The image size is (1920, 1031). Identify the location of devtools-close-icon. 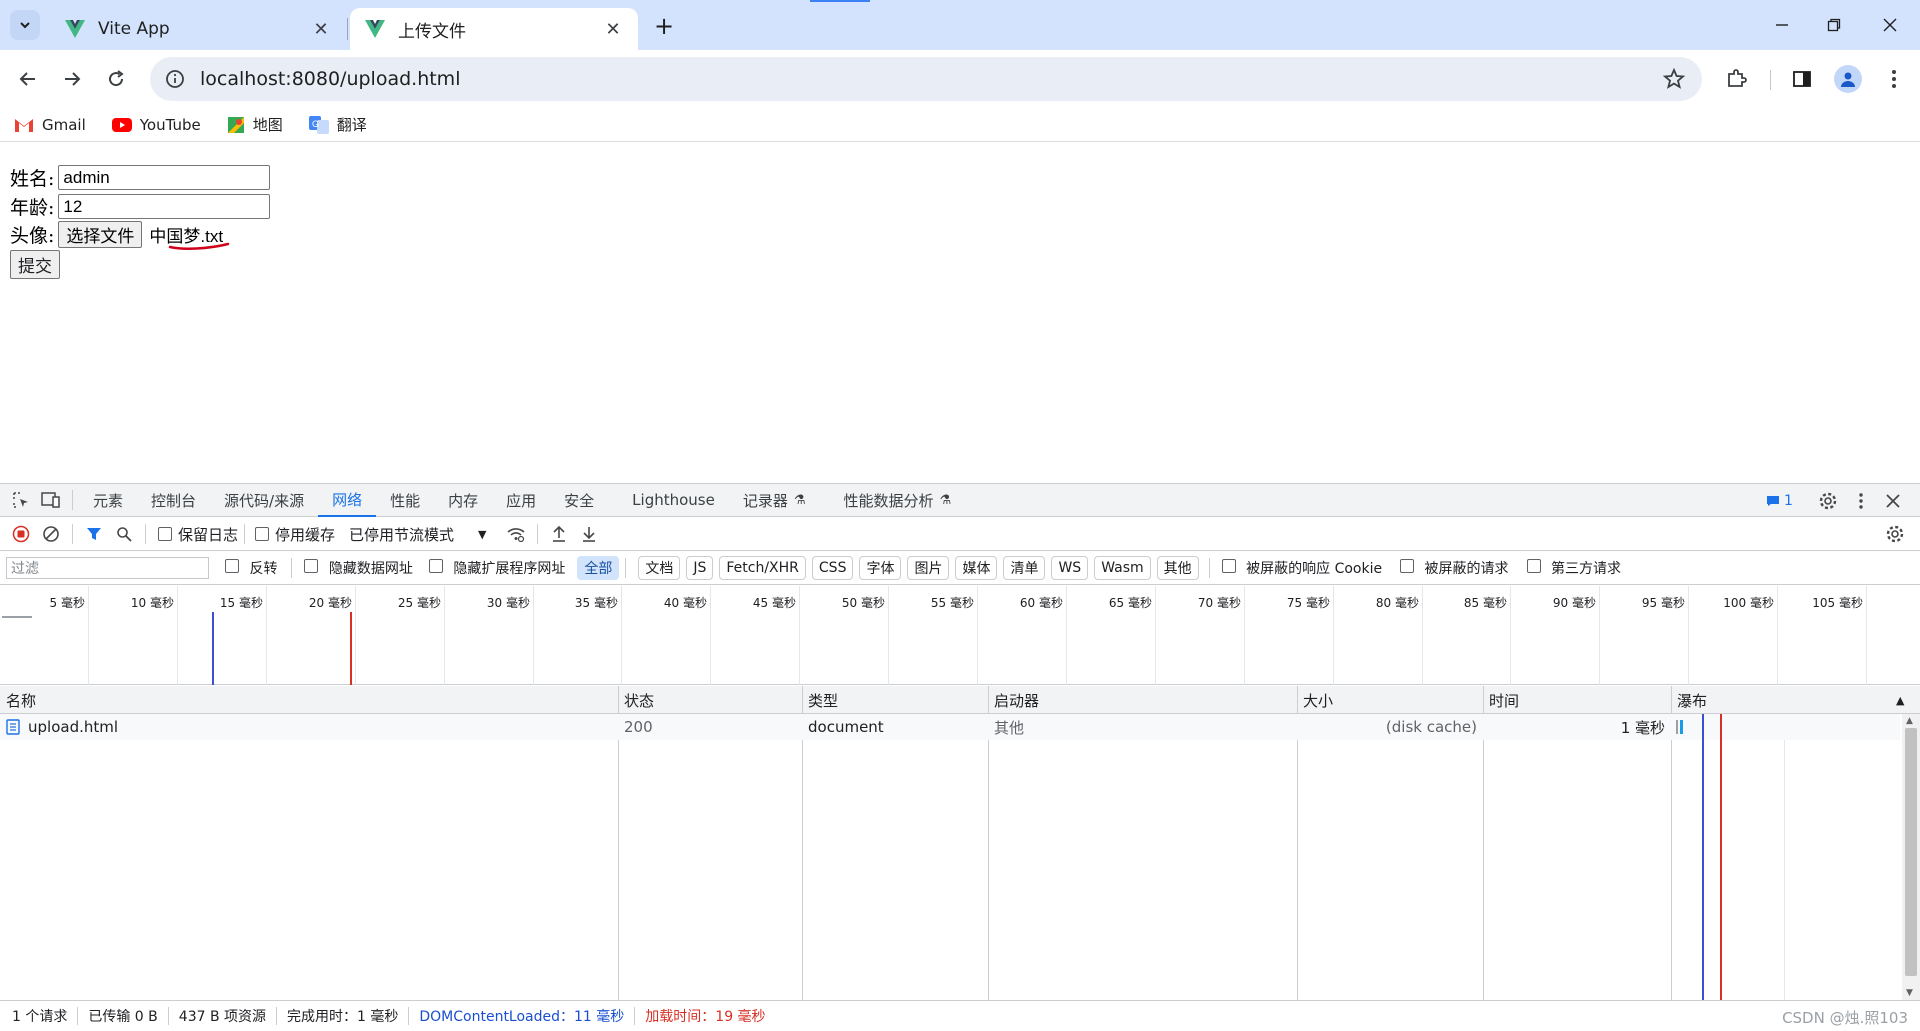
(1893, 500).